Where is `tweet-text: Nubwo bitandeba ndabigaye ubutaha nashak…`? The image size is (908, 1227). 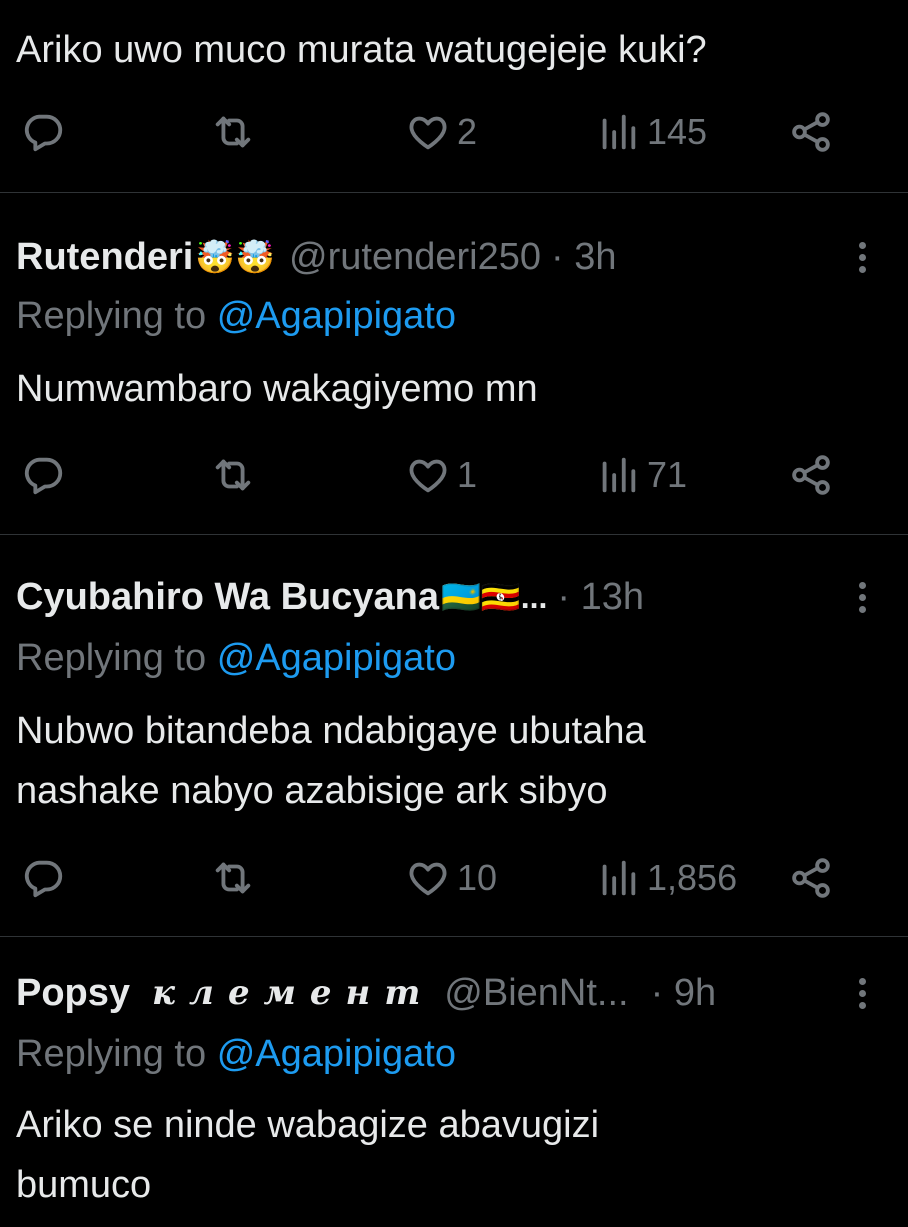
tweet-text: Nubwo bitandeba ndabigaye ubutaha nashak… is located at coordinates (446, 761).